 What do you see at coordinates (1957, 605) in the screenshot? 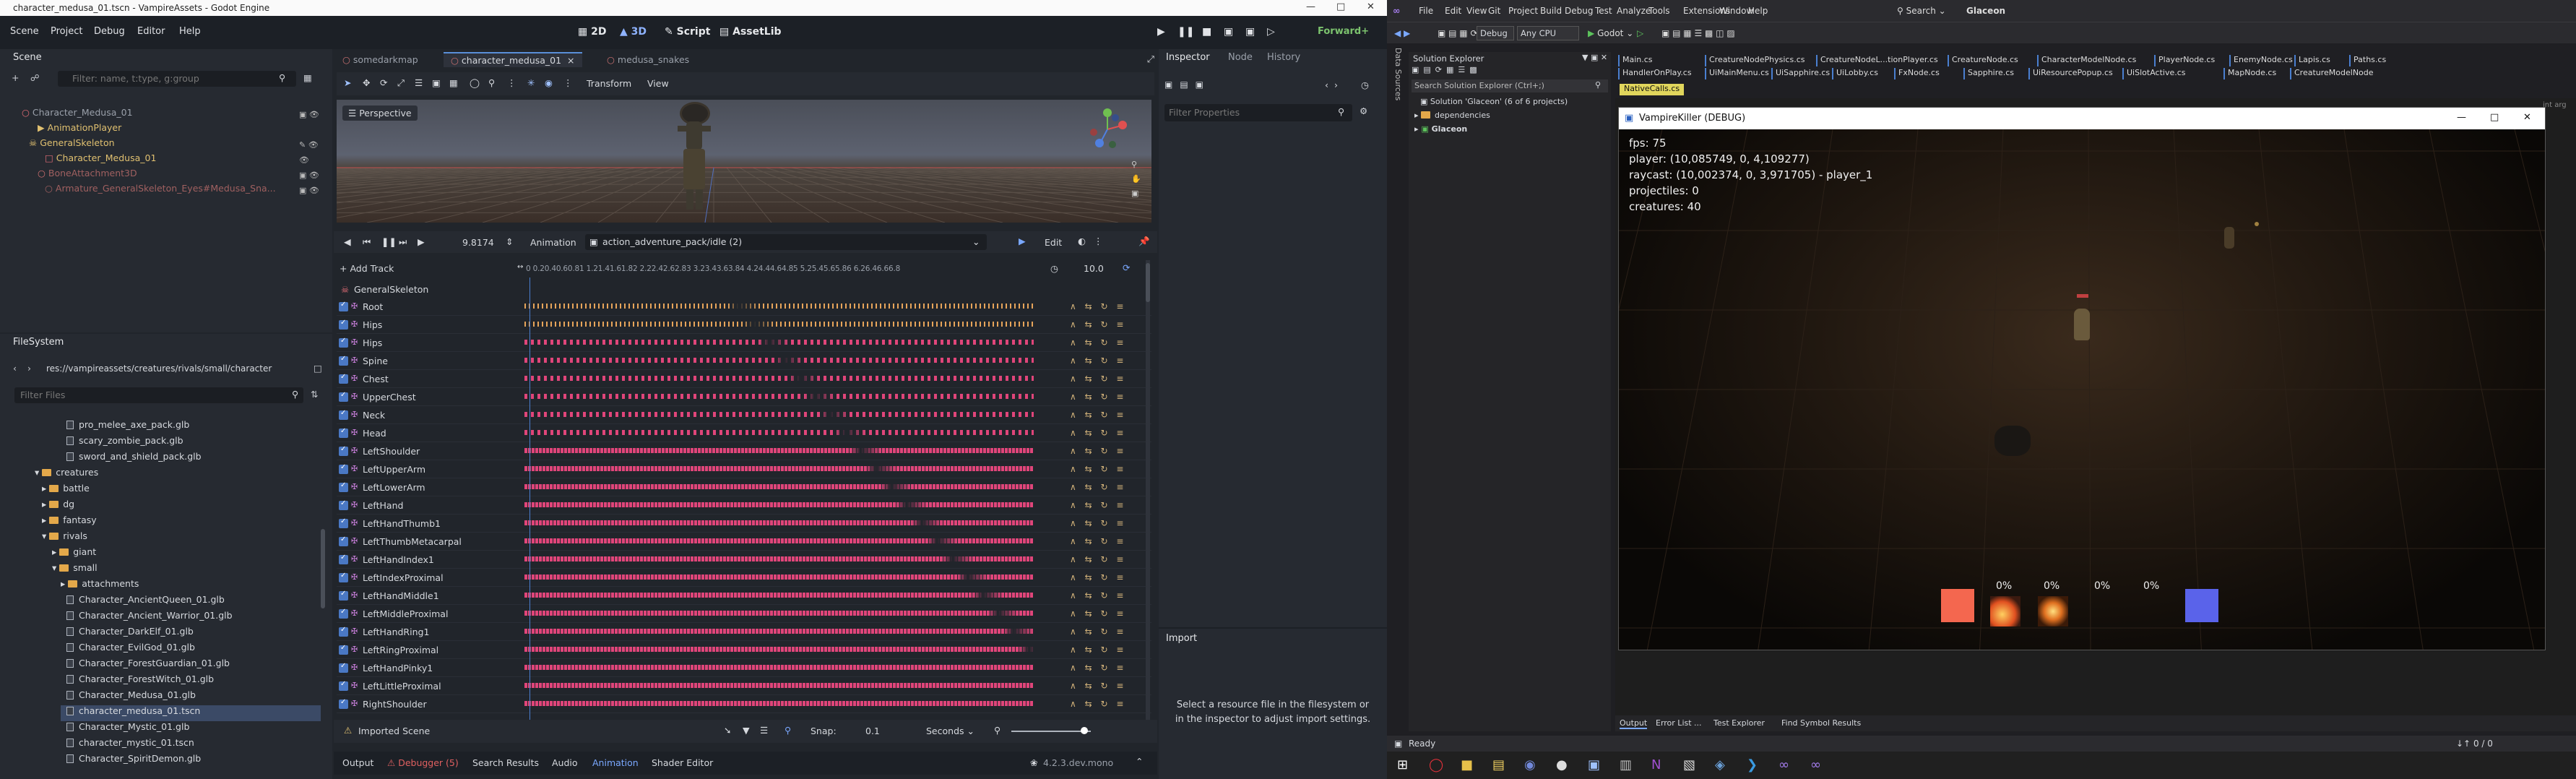
I see `hud-slot-left` at bounding box center [1957, 605].